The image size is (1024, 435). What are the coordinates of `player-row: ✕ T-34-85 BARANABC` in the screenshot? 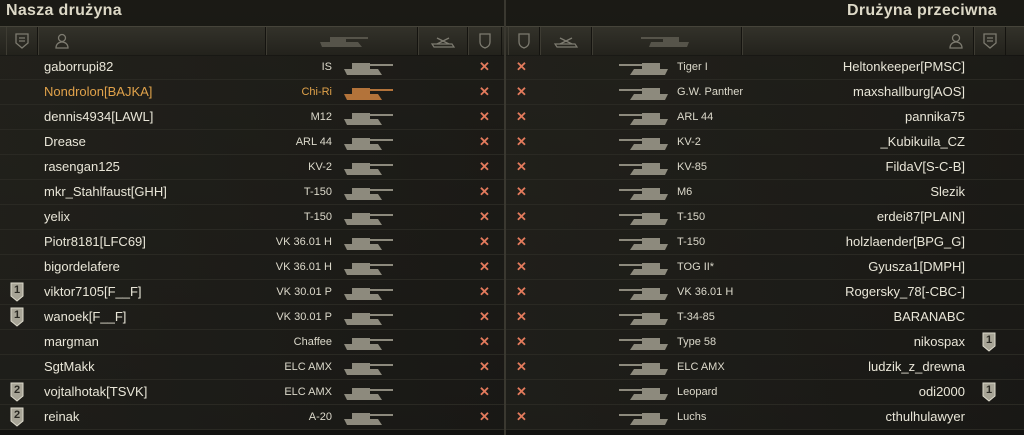 It's located at (765, 317).